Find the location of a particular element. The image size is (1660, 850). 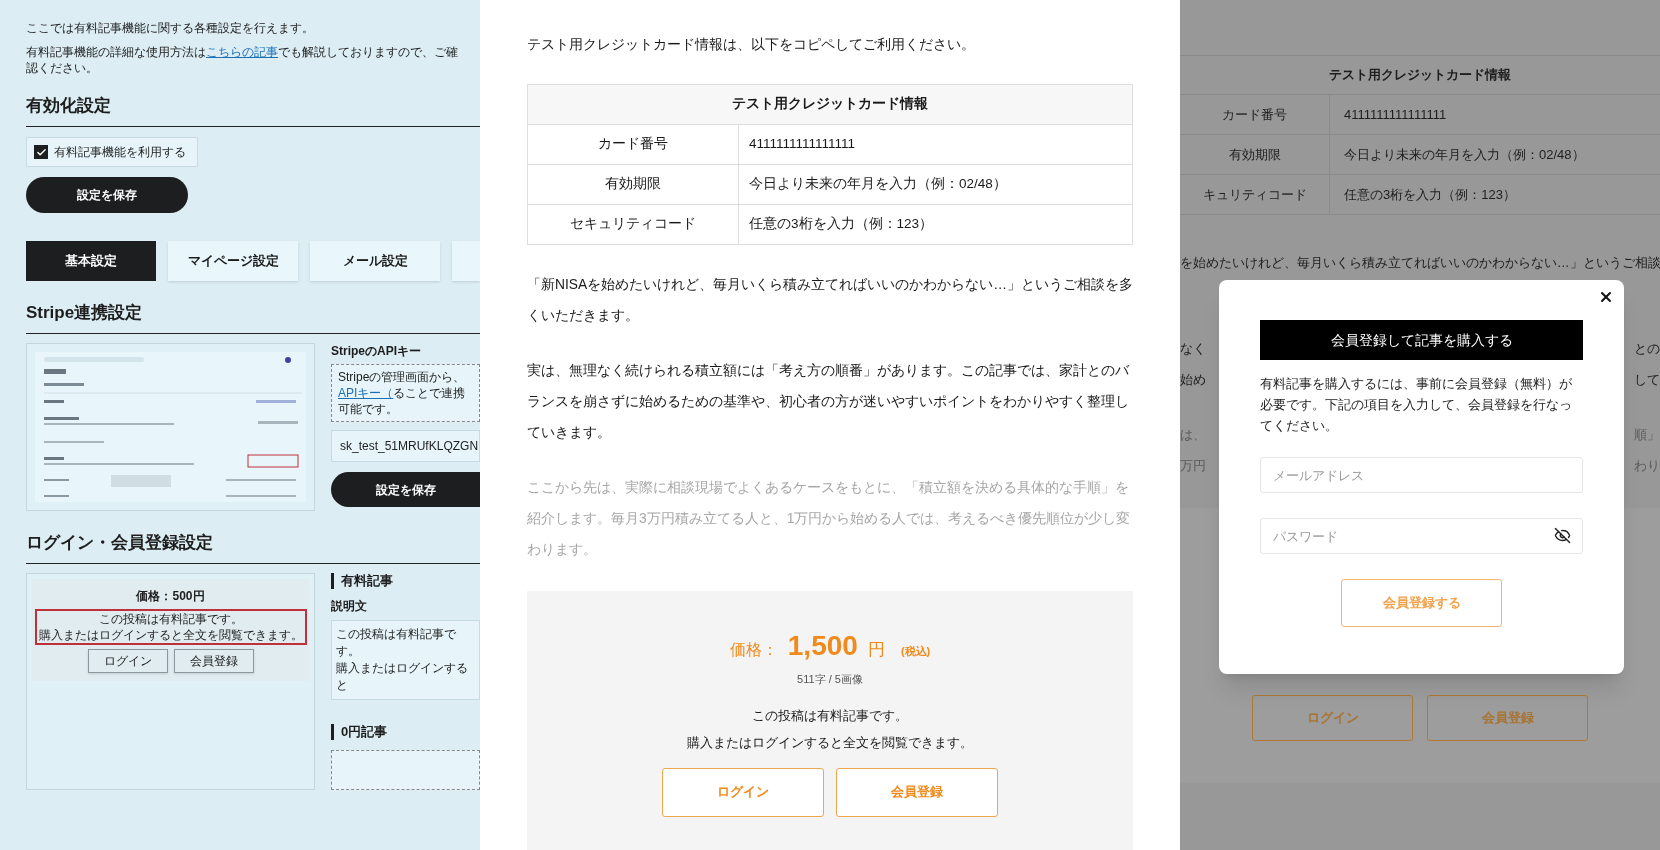

tab: マイページ設定 is located at coordinates (233, 261).